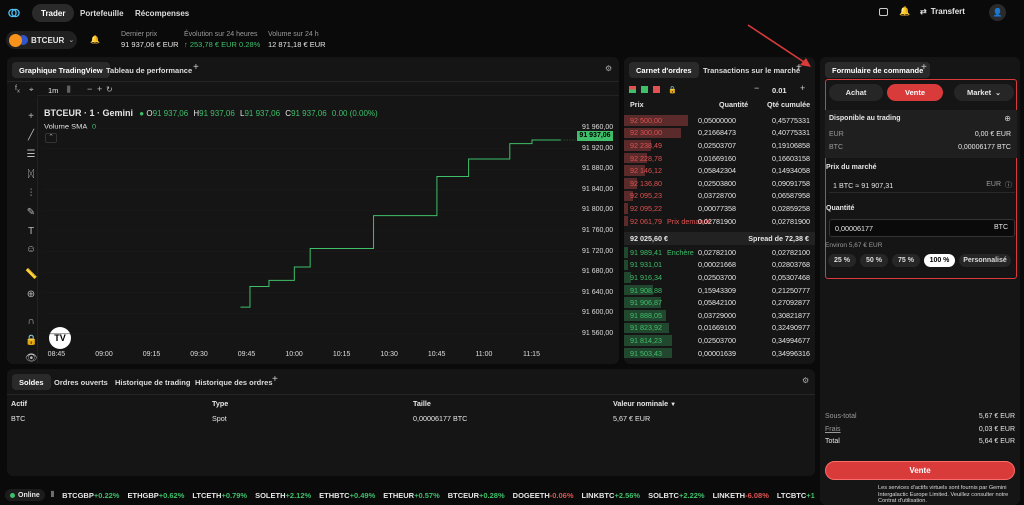 This screenshot has height=505, width=1024. Describe the element at coordinates (219, 495) in the screenshot. I see `ticker-item: LTCETH+0.79%` at that location.